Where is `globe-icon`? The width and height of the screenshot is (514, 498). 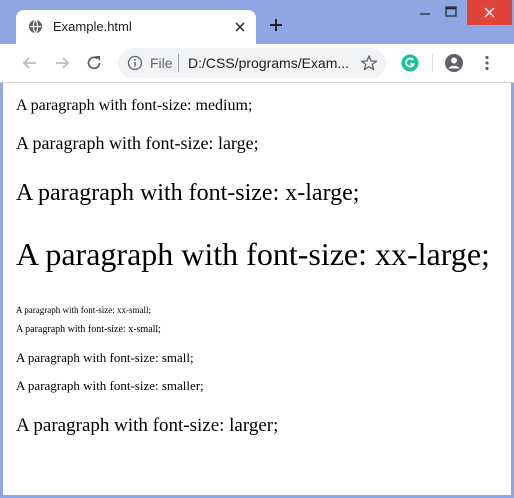 globe-icon is located at coordinates (35, 26).